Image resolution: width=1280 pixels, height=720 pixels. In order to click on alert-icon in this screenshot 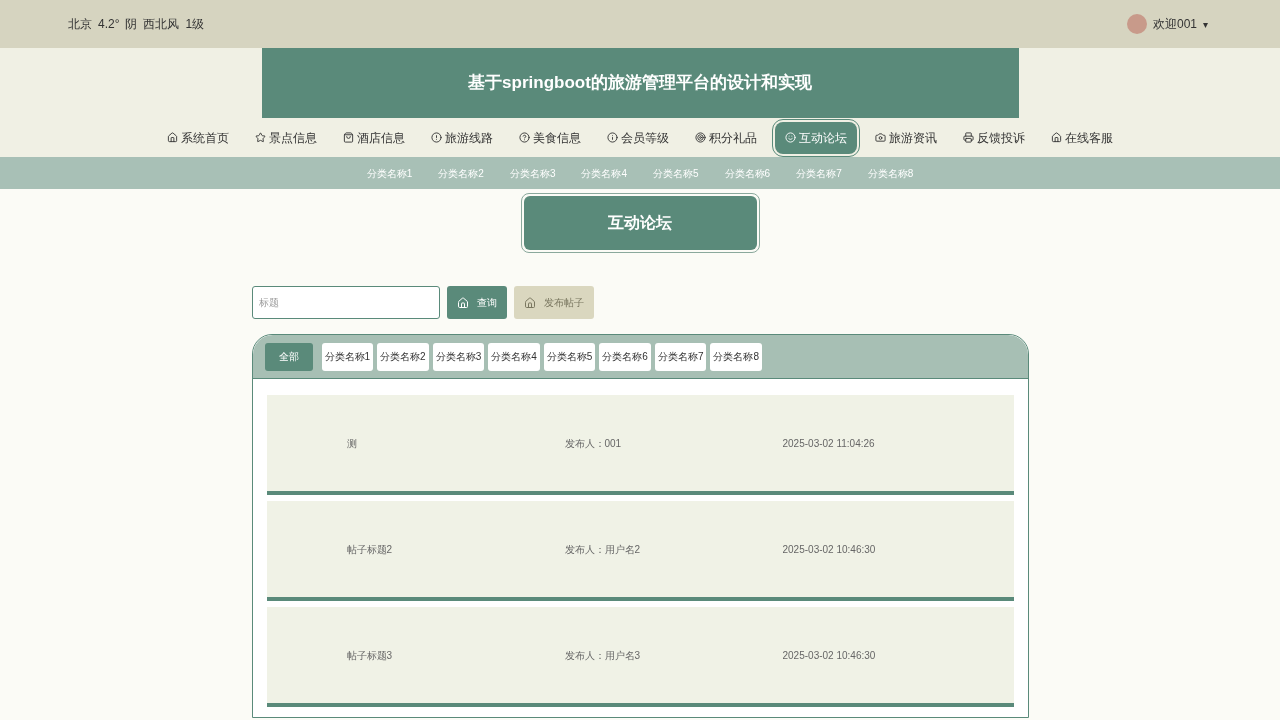, I will do `click(436, 137)`.